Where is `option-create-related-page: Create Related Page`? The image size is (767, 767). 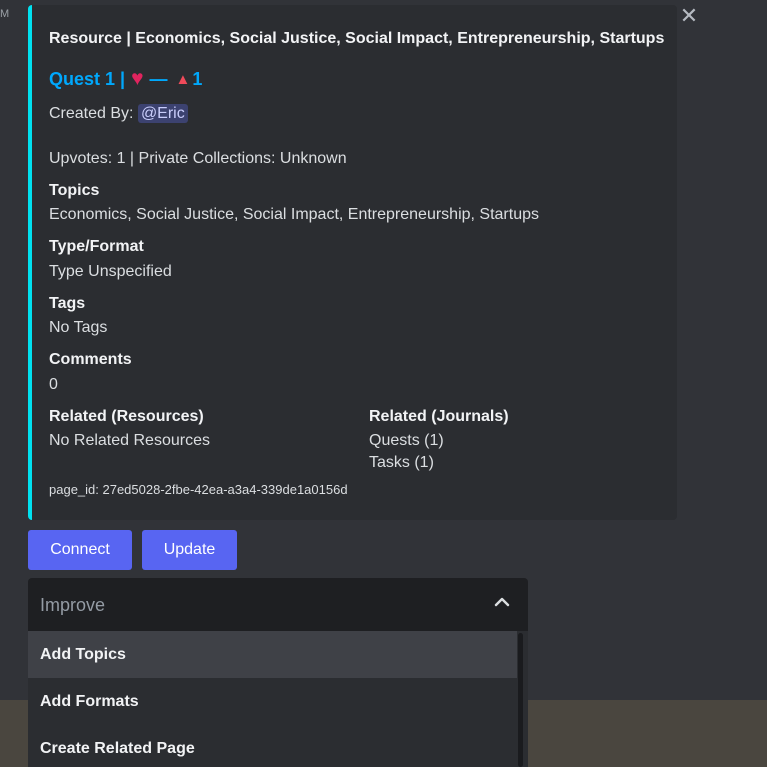 option-create-related-page: Create Related Page is located at coordinates (272, 746).